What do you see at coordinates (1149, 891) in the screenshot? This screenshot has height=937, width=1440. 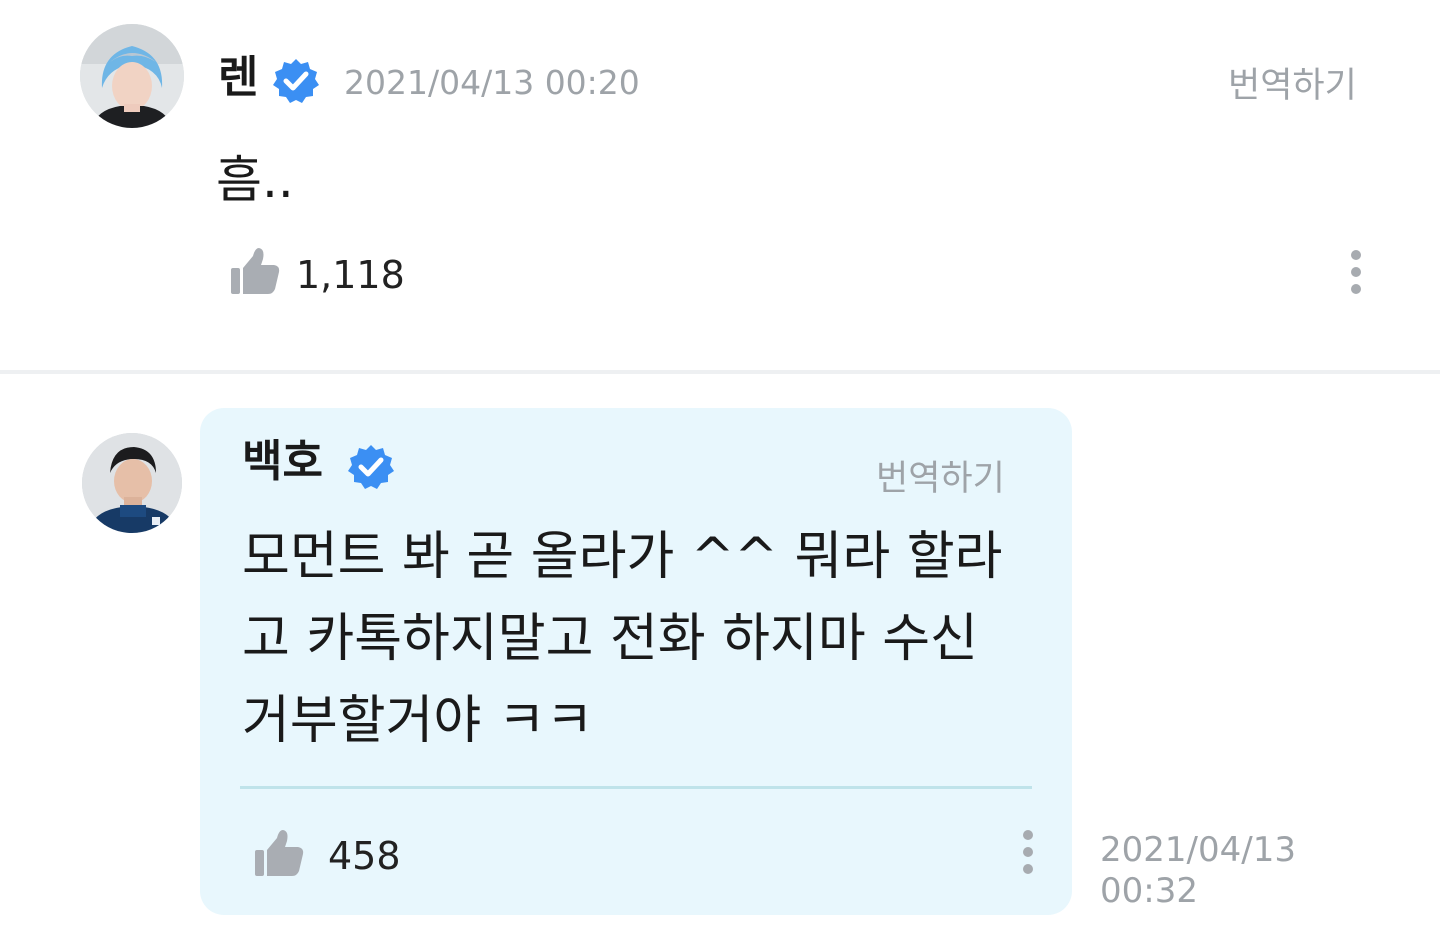 I see `comment-timestamp-time: 00:32` at bounding box center [1149, 891].